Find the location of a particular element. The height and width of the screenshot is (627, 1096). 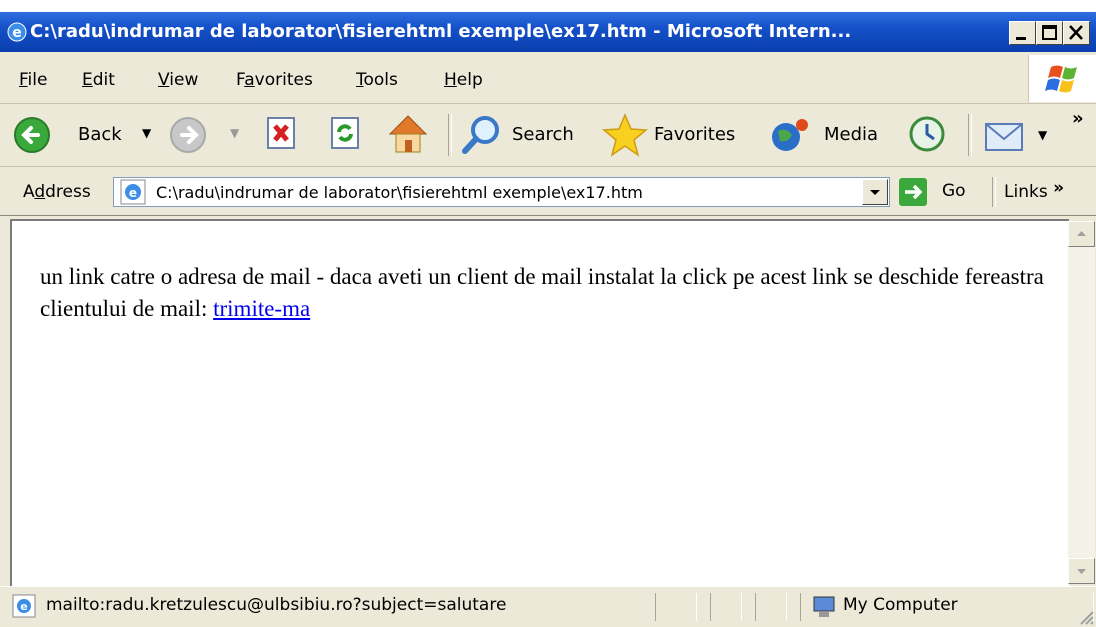

back-arrow-icon is located at coordinates (32, 135).